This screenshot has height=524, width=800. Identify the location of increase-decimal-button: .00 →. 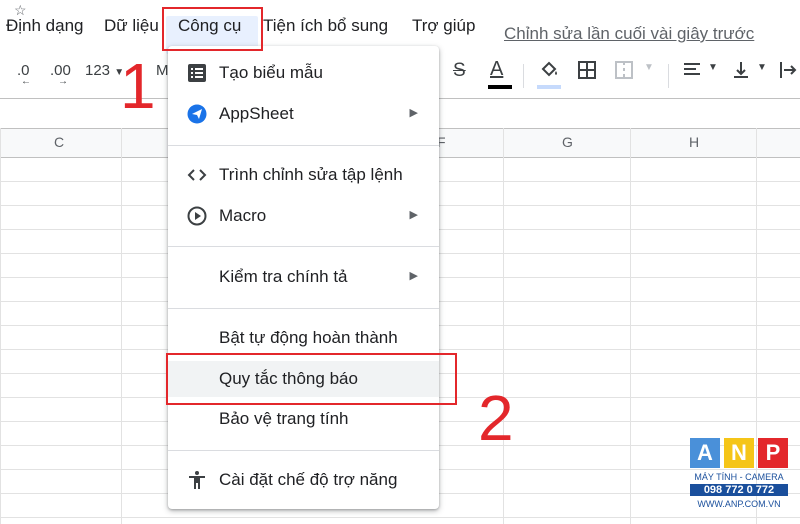
(60, 74).